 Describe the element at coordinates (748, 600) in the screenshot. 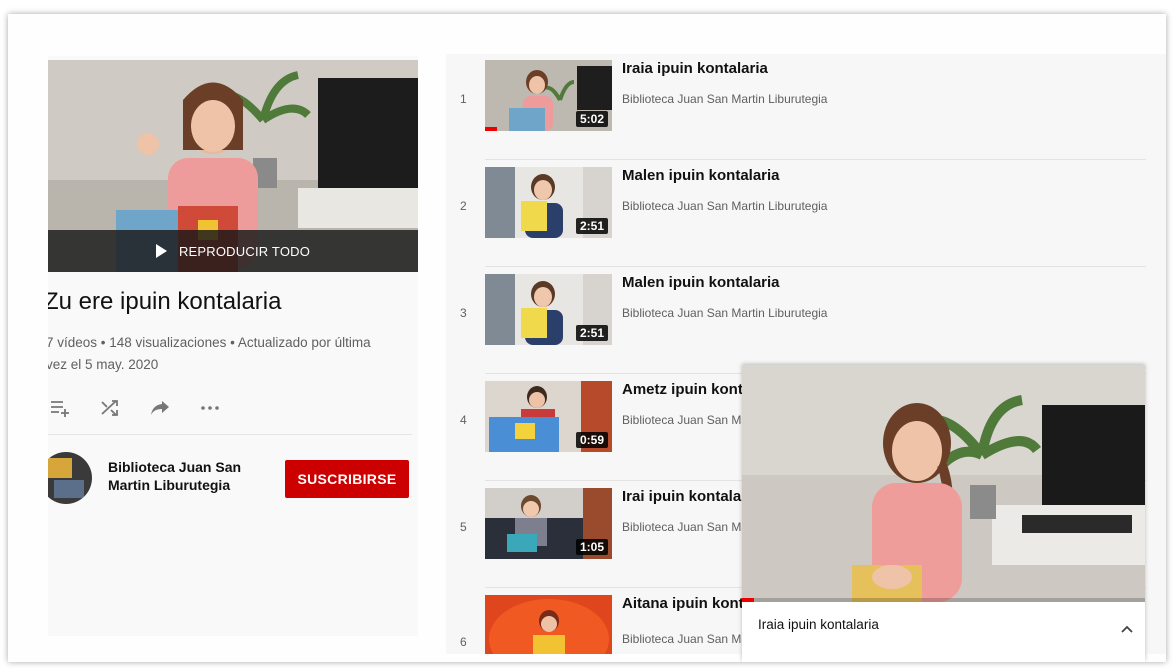

I see `miniplayer-progress-fill` at that location.